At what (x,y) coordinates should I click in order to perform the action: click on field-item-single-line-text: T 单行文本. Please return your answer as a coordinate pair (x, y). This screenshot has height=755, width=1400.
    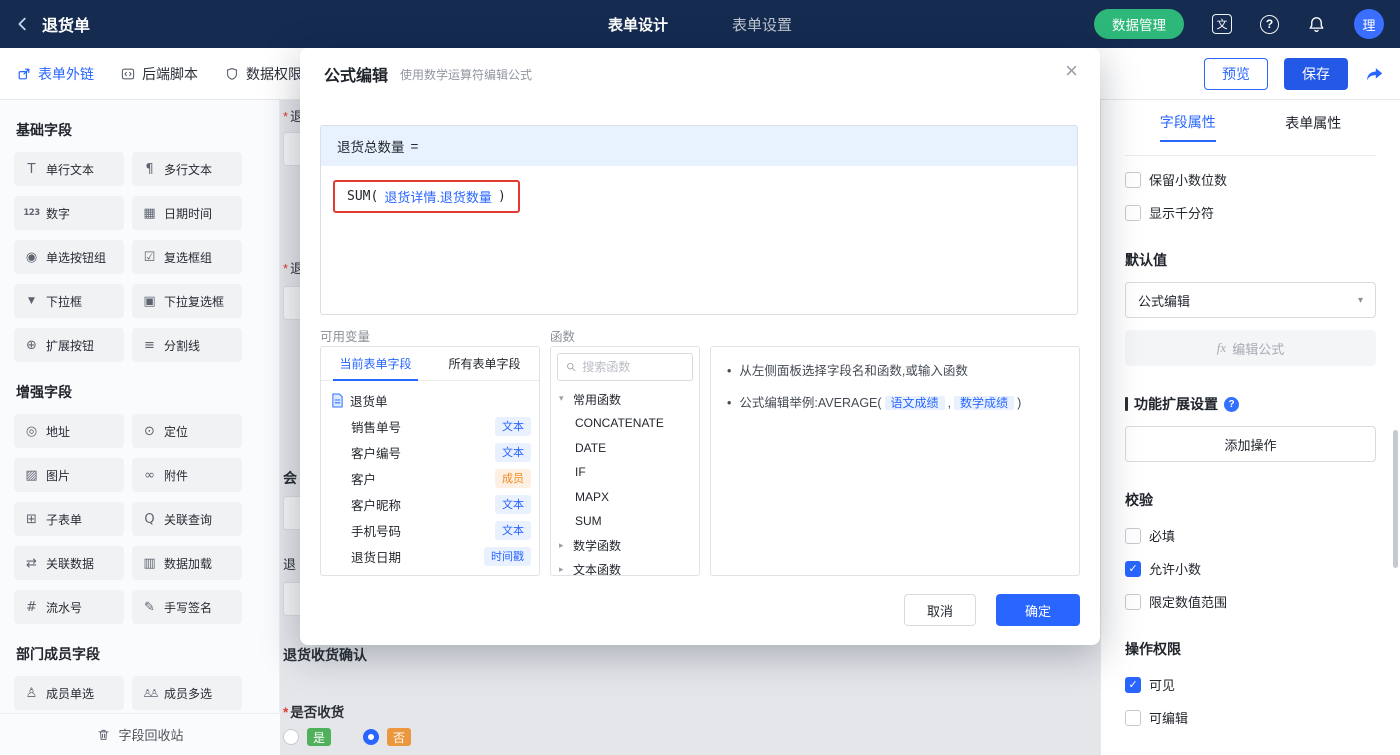
    Looking at the image, I should click on (69, 169).